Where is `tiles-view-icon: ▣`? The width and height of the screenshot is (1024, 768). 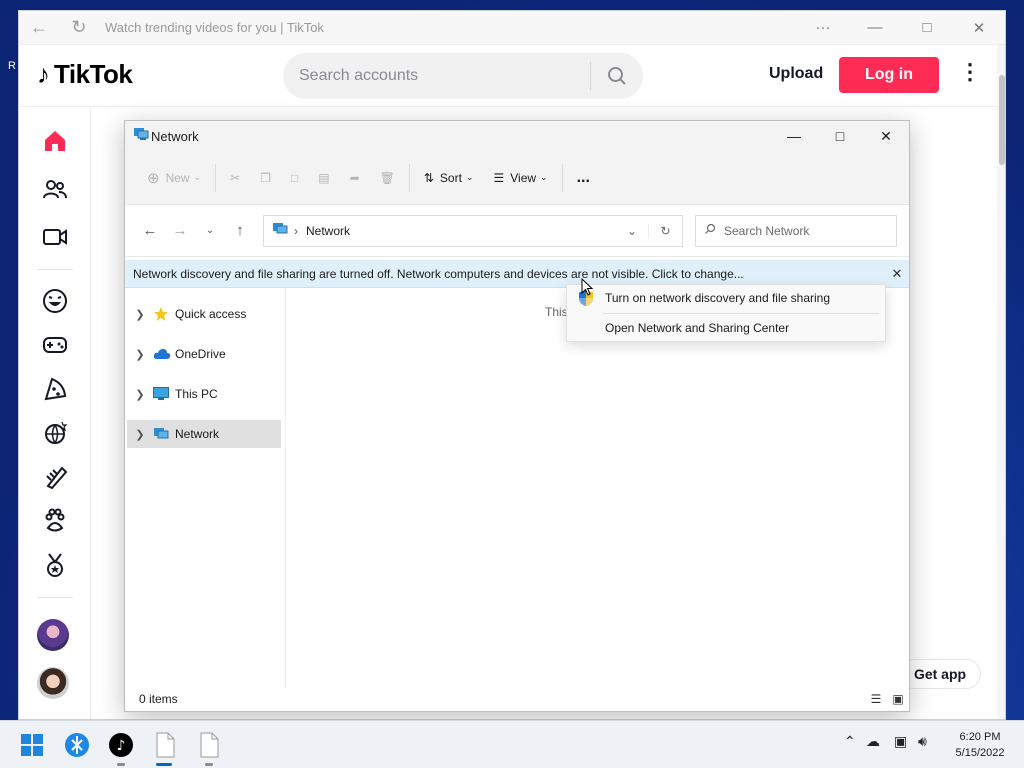
tiles-view-icon: ▣ is located at coordinates (898, 699).